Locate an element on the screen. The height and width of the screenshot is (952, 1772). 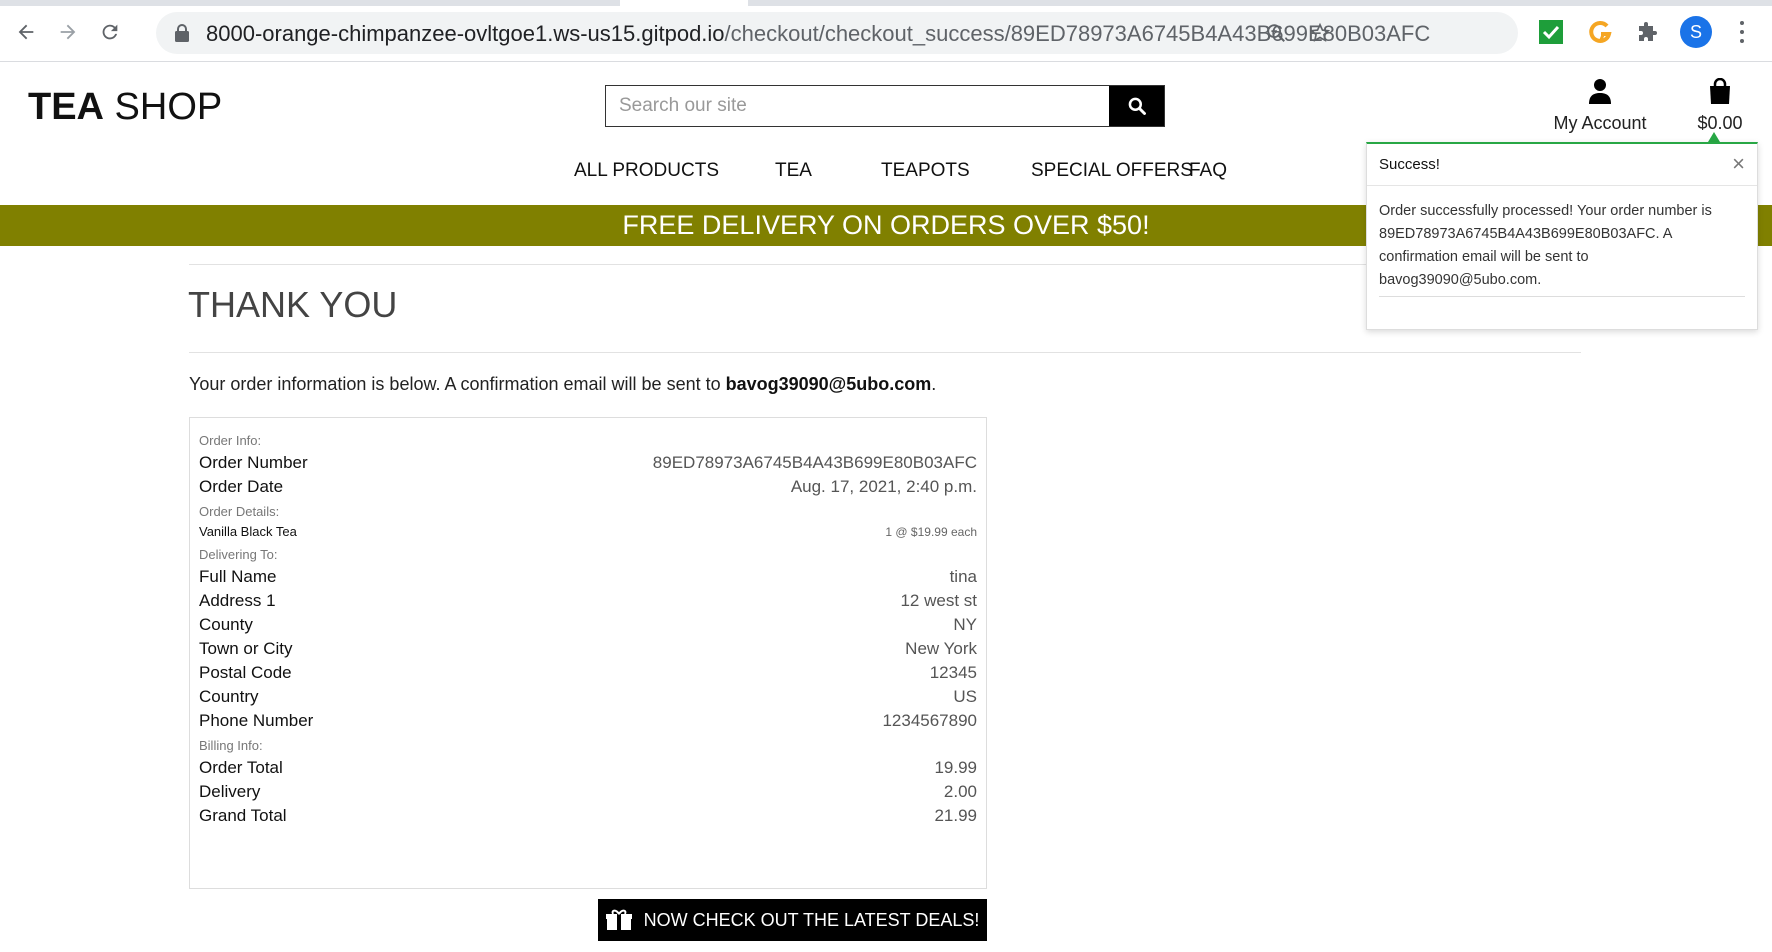
search-button is located at coordinates (1136, 106).